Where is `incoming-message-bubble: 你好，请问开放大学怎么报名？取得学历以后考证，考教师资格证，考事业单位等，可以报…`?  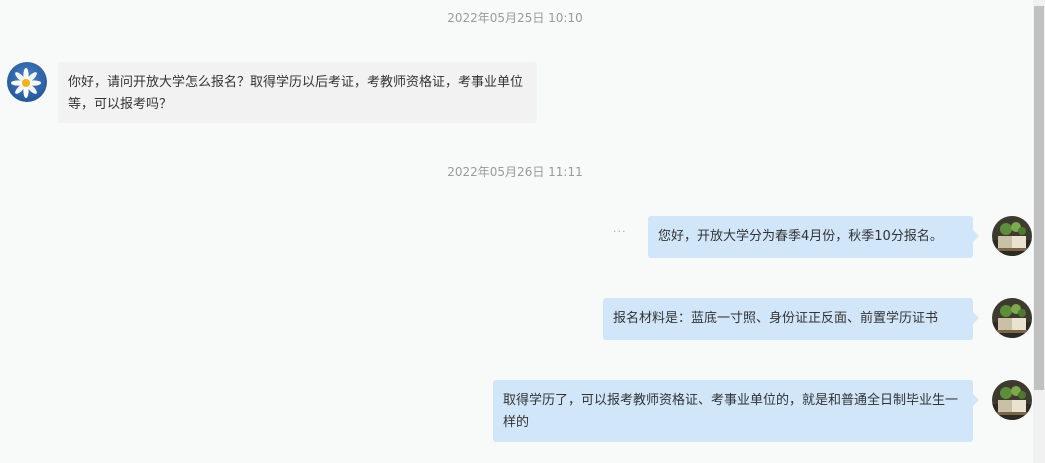 incoming-message-bubble: 你好，请问开放大学怎么报名？取得学历以后考证，考教师资格证，考事业单位等，可以报… is located at coordinates (297, 92).